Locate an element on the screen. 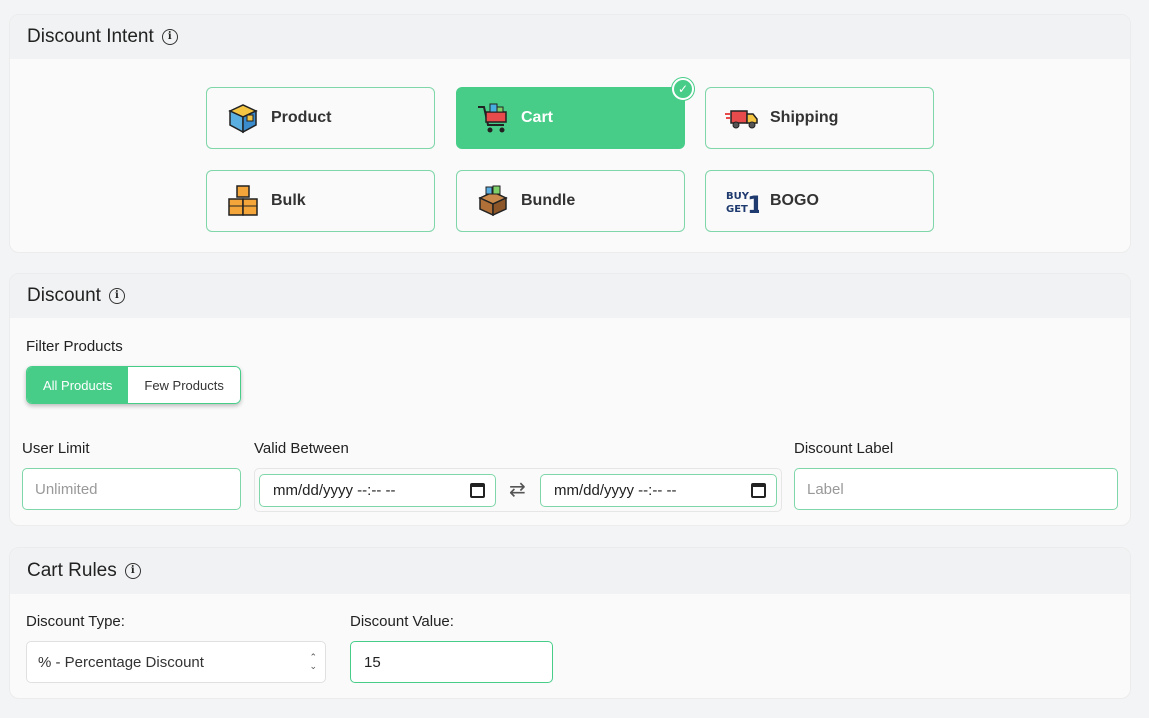 Image resolution: width=1149 pixels, height=718 pixels. buy-get-one-icon: BUYGET1 is located at coordinates (742, 201).